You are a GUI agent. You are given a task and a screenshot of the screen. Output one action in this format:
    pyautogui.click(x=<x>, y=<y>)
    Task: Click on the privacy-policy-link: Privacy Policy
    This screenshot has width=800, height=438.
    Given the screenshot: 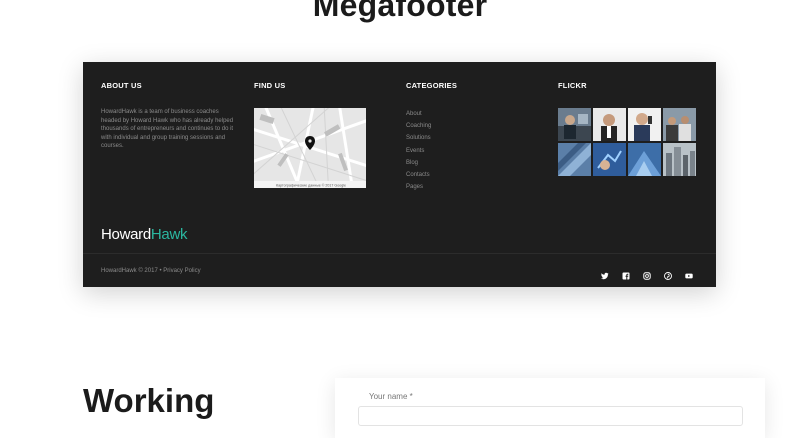 What is the action you would take?
    pyautogui.click(x=181, y=271)
    